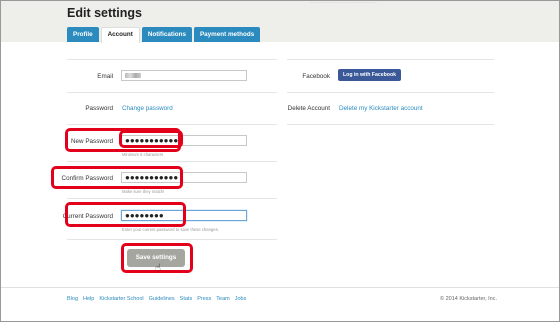 The width and height of the screenshot is (560, 322). Describe the element at coordinates (72, 299) in the screenshot. I see `footer-link-blog: Blog` at that location.